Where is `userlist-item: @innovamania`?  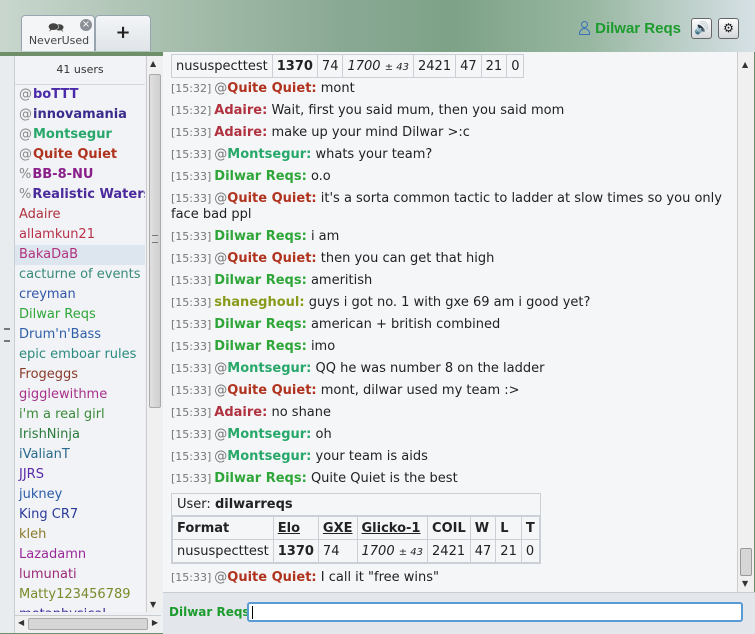 userlist-item: @innovamania is located at coordinates (80, 115).